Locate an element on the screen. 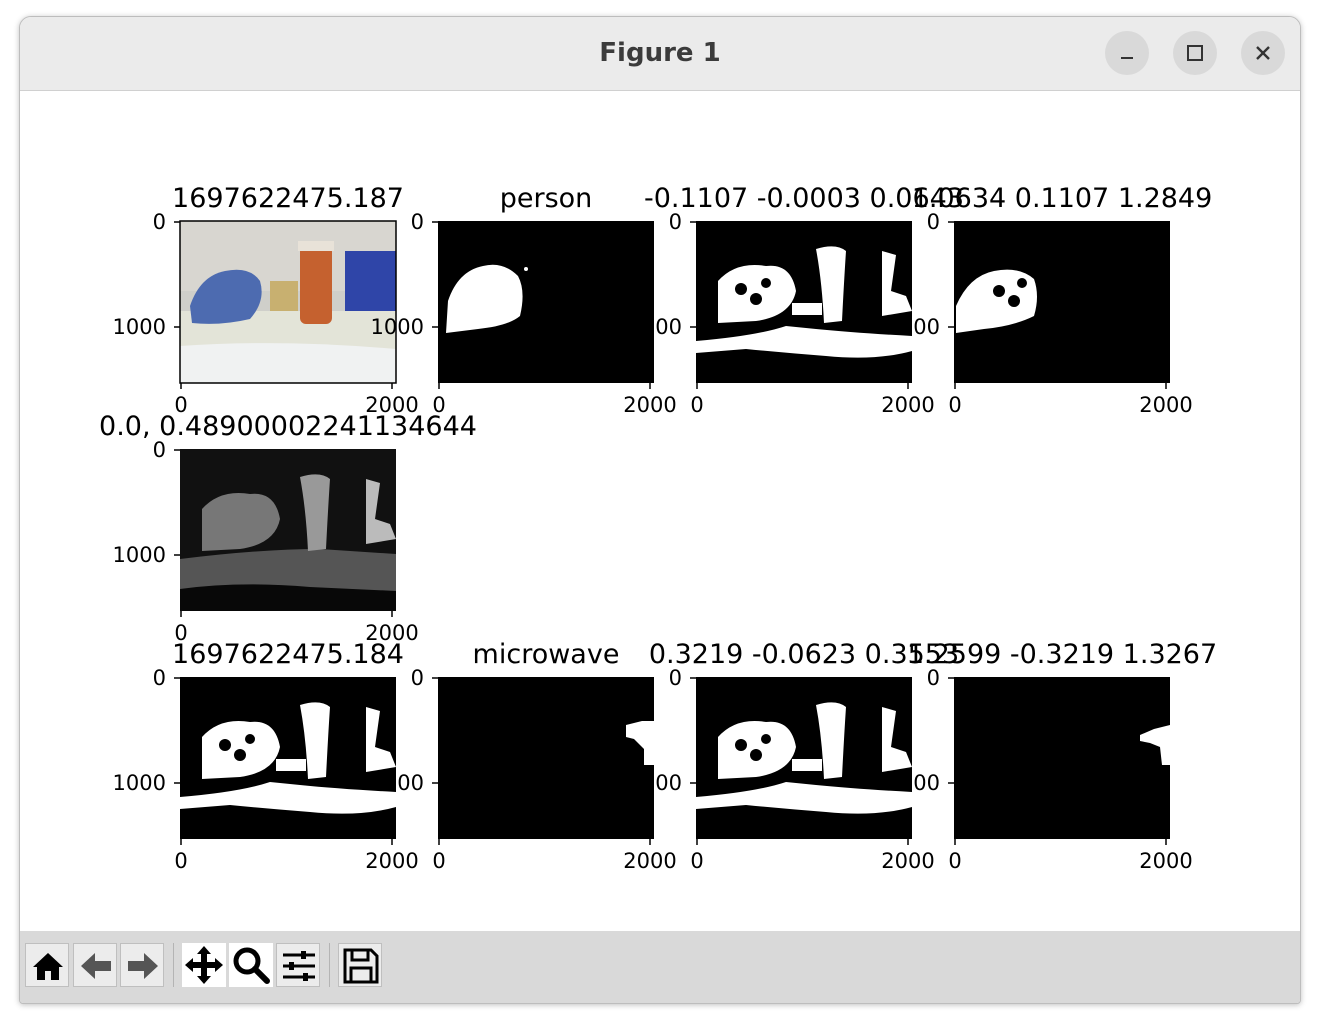 The image size is (1318, 1022). minimize-icon is located at coordinates (1127, 58).